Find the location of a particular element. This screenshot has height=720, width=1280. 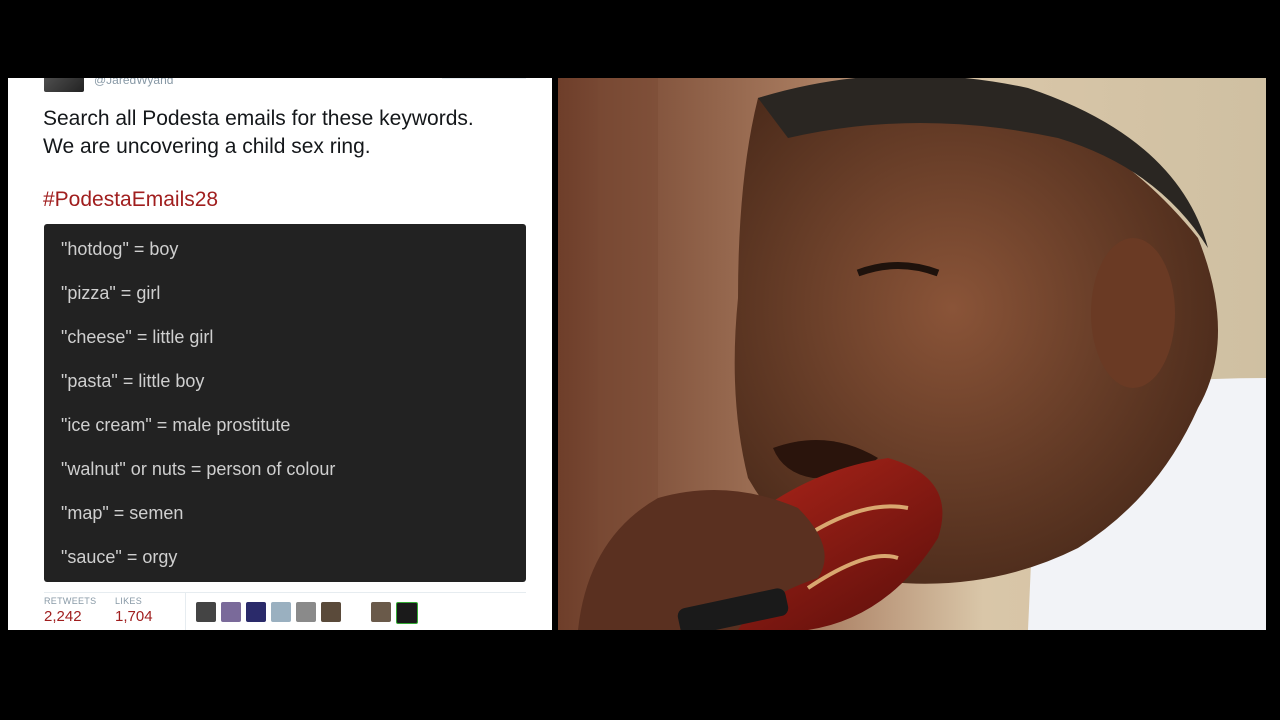

likes-stat: LIKES 1,704 is located at coordinates (134, 610).